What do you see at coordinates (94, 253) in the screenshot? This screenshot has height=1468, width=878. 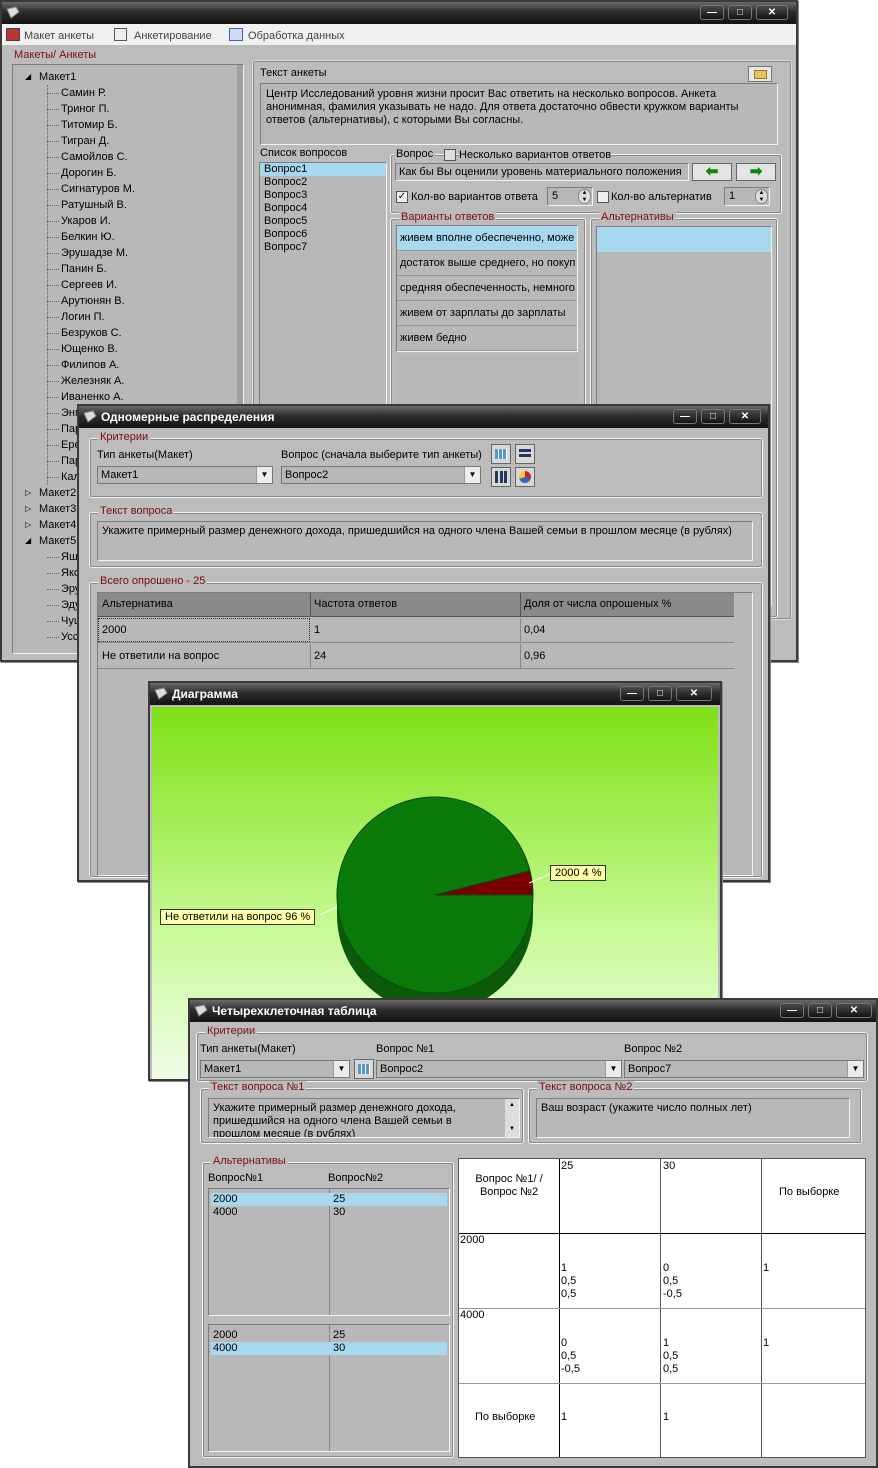 I see `tree-item: Эрушадзе М.` at bounding box center [94, 253].